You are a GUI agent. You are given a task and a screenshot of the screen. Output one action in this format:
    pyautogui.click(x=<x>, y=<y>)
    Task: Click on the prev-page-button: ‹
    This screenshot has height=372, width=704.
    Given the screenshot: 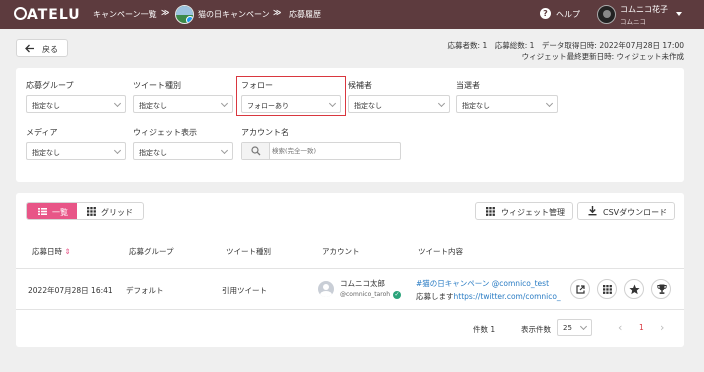 What is the action you would take?
    pyautogui.click(x=620, y=327)
    